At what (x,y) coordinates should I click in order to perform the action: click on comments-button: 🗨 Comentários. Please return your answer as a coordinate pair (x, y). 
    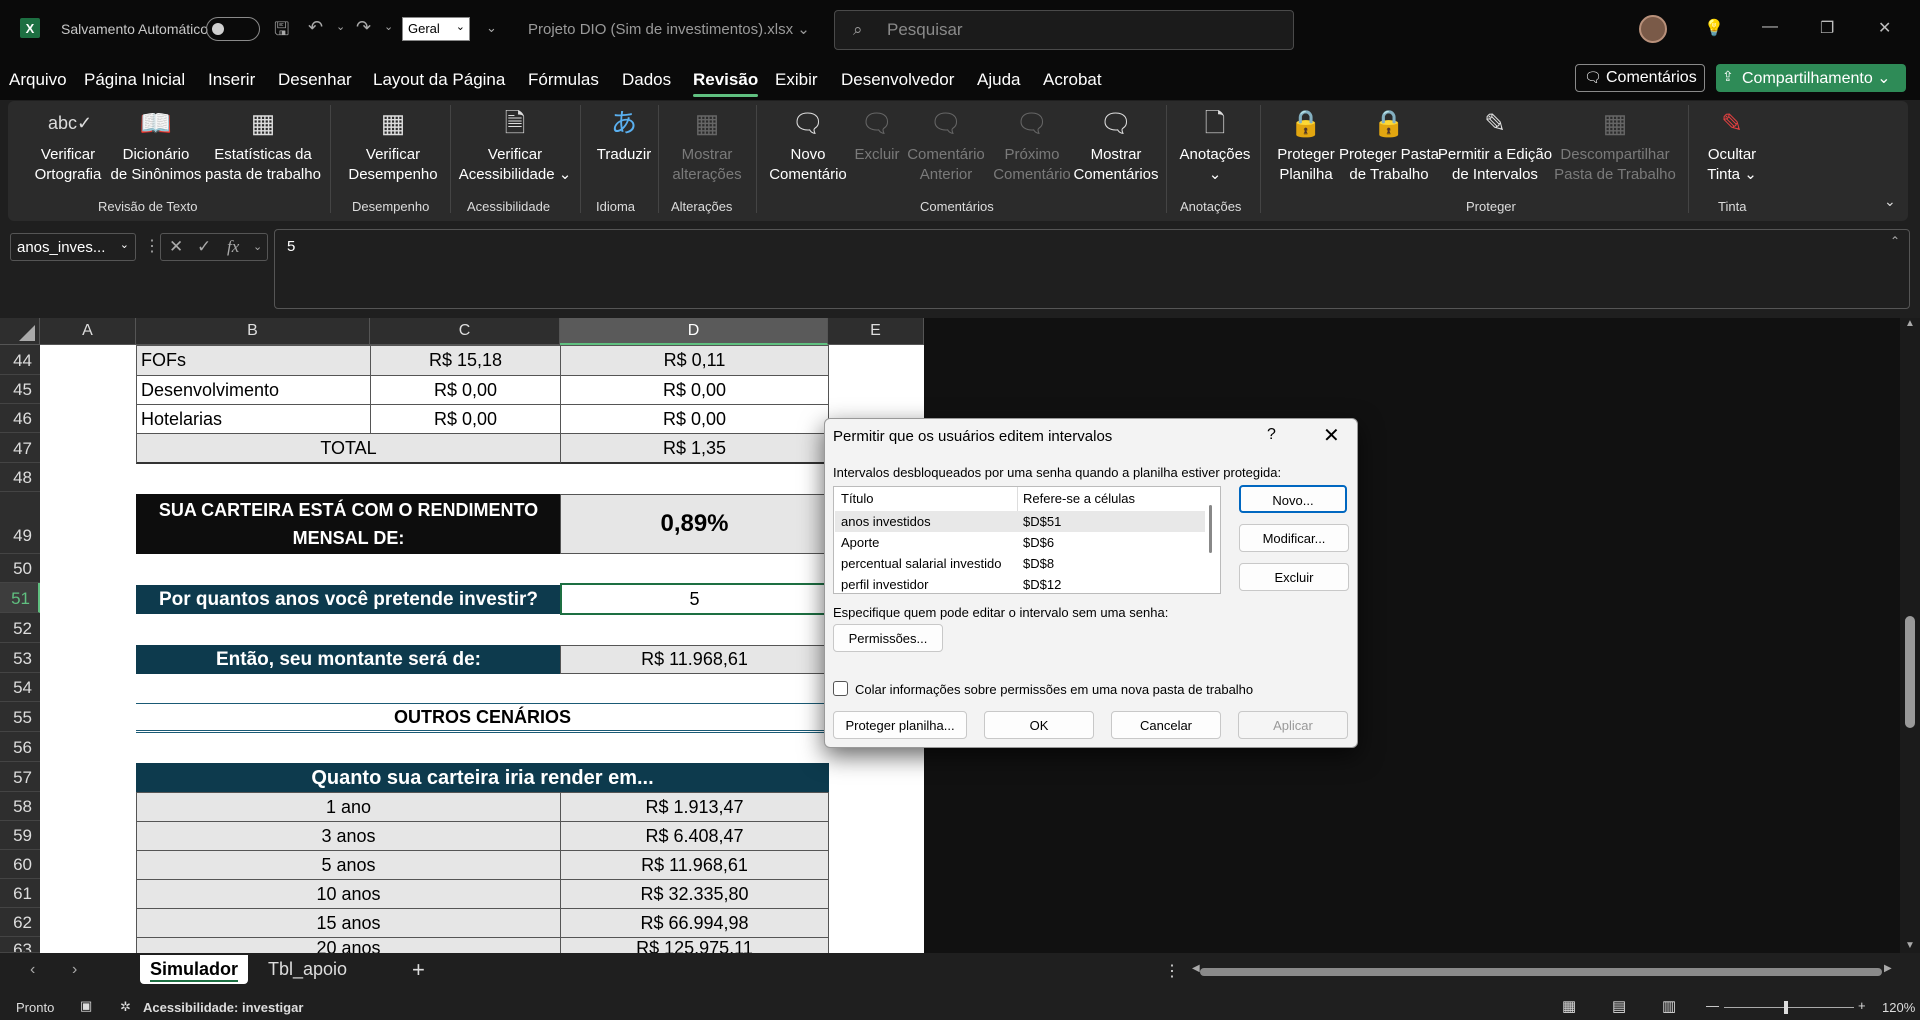
    Looking at the image, I should click on (1640, 78).